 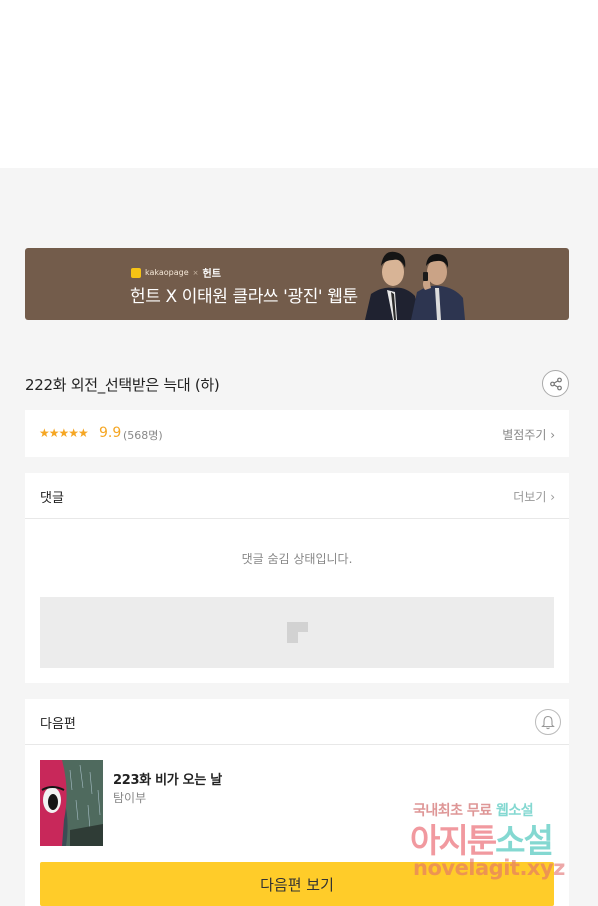 What do you see at coordinates (143, 435) in the screenshot?
I see `rating-count: (568명)` at bounding box center [143, 435].